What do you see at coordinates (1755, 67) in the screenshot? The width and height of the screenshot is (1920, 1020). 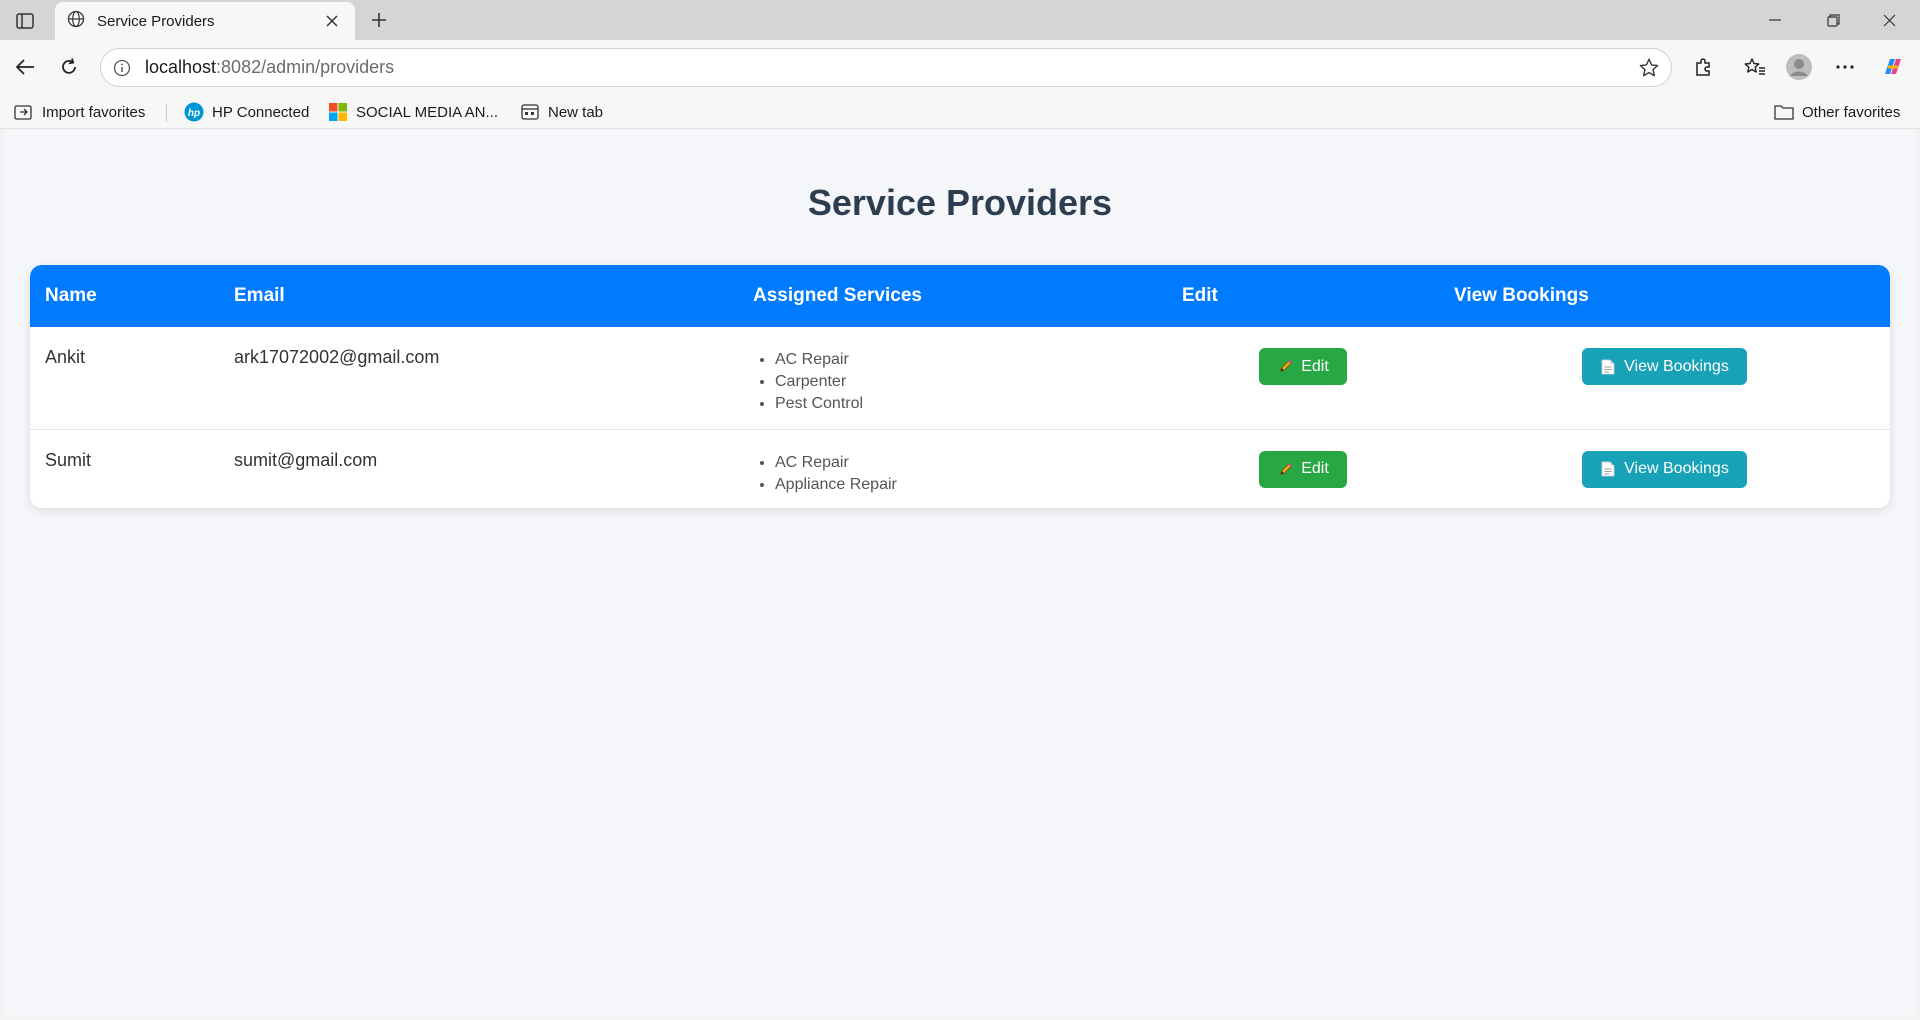 I see `favorites-icon` at bounding box center [1755, 67].